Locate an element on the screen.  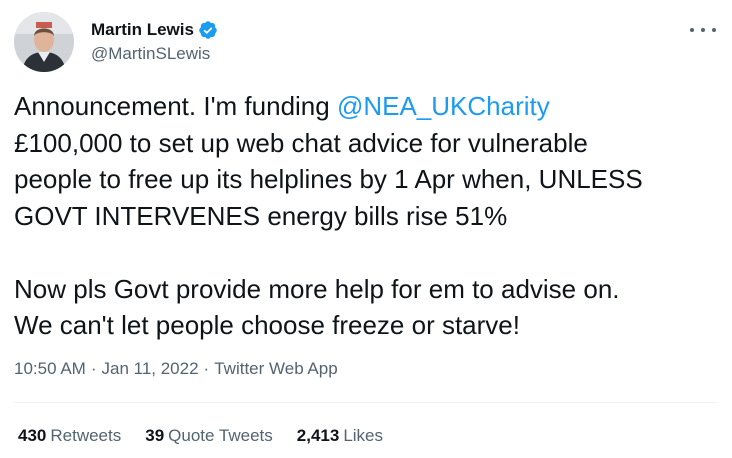
avatar is located at coordinates (44, 42).